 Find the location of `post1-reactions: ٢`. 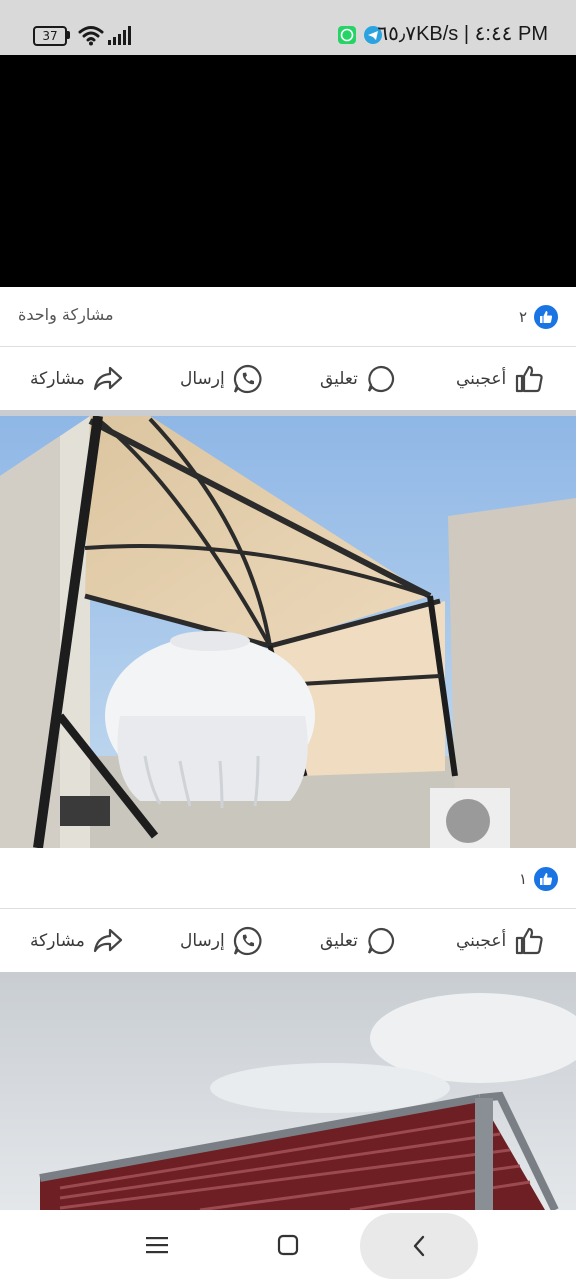

post1-reactions: ٢ is located at coordinates (539, 317).